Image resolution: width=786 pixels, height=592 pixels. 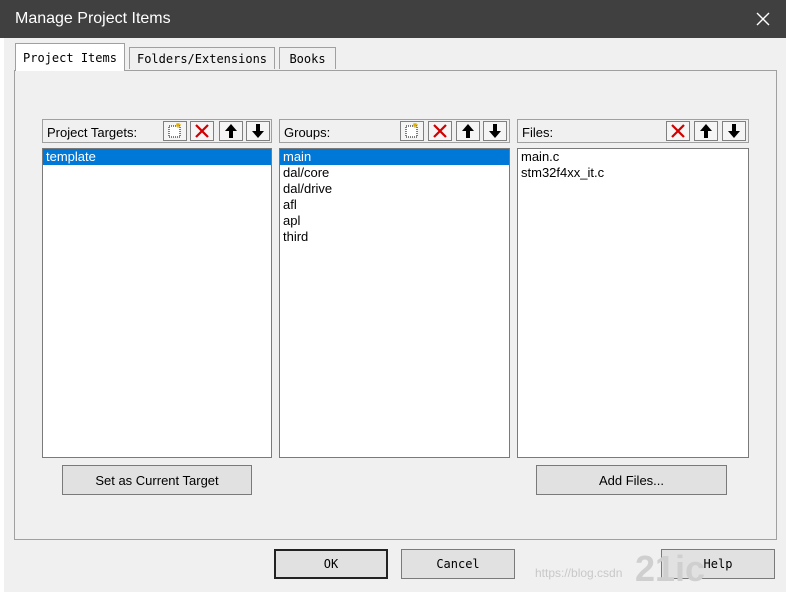 I want to click on move-down-group-button, so click(x=495, y=131).